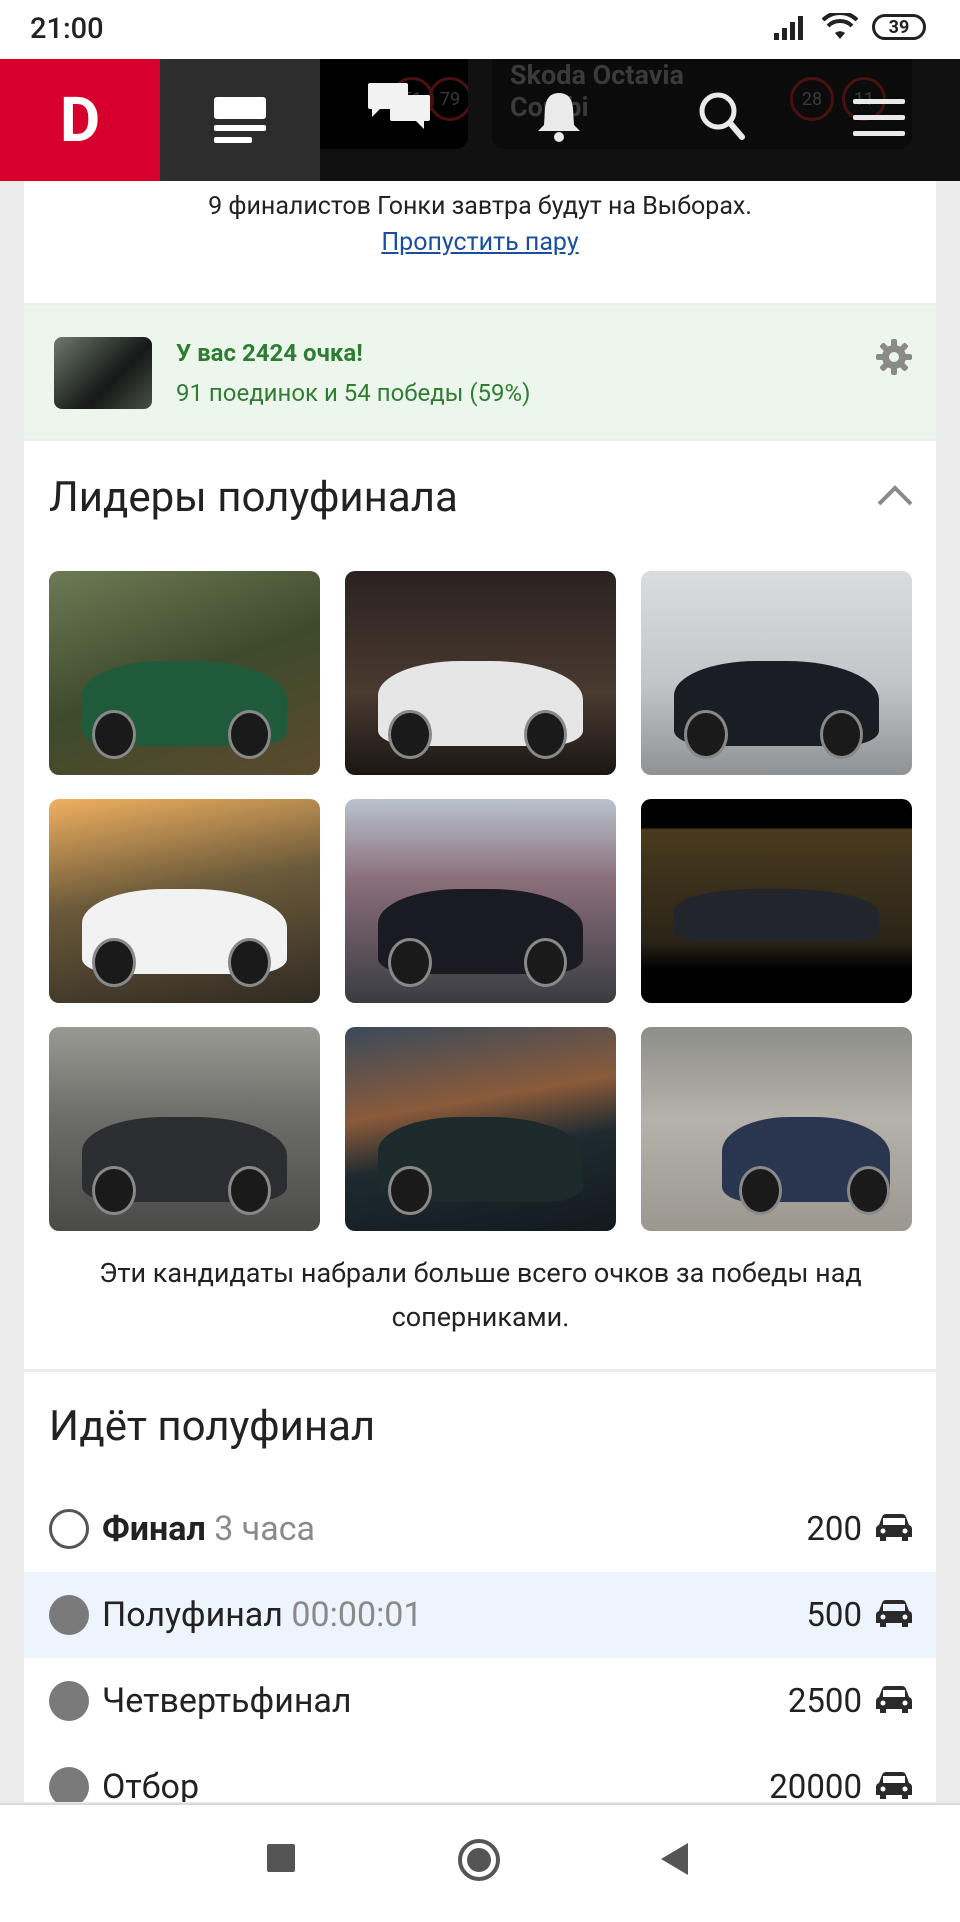 The image size is (960, 1922). I want to click on messages-tab: 51 79, so click(394, 104).